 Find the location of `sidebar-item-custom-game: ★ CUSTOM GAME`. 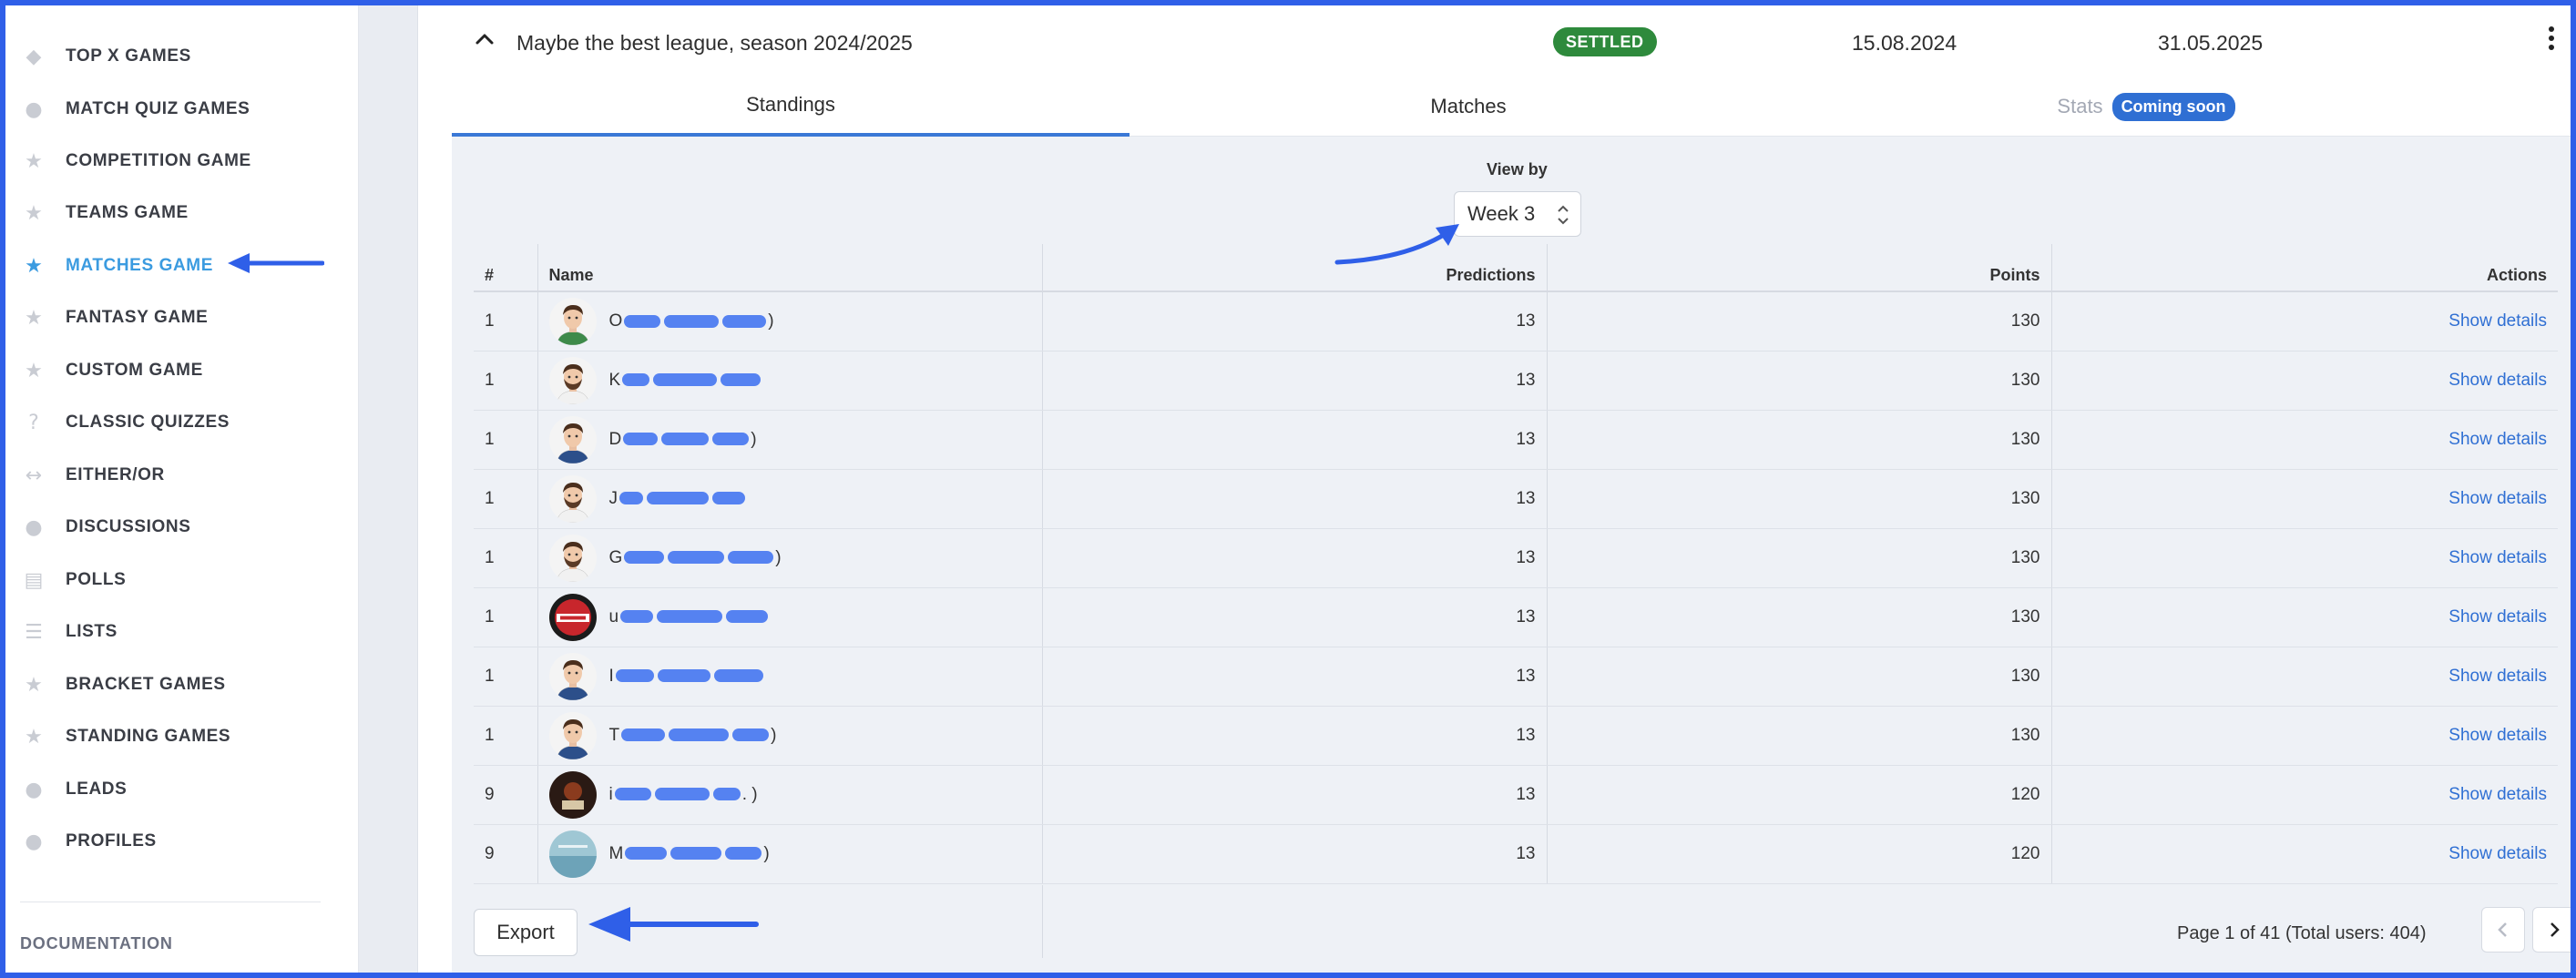

sidebar-item-custom-game: ★ CUSTOM GAME is located at coordinates (184, 371).